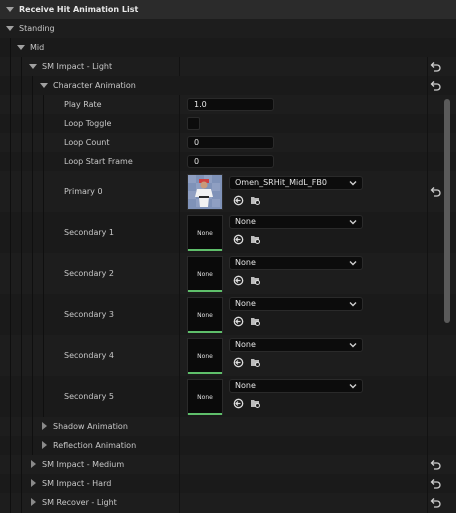  I want to click on mid-label: Mid, so click(37, 47).